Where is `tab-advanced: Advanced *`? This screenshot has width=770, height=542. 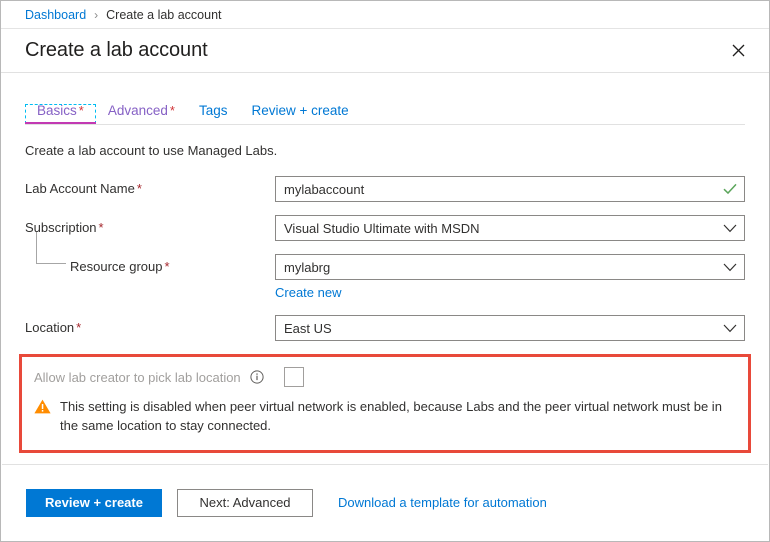 tab-advanced: Advanced * is located at coordinates (141, 113).